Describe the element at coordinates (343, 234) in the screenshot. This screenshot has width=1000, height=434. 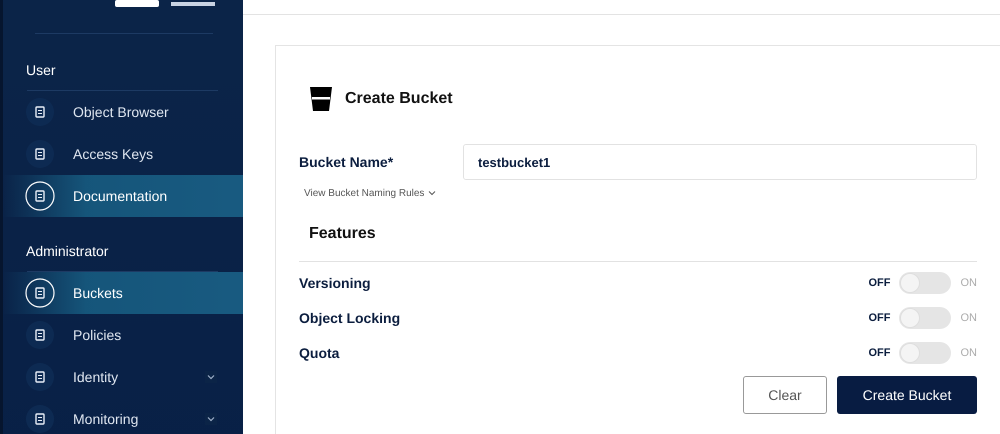
I see `section-heading: Features` at that location.